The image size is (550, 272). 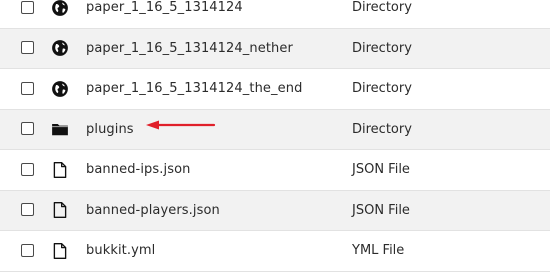 I want to click on file-name: paper_1_16_5_1314124_nether, so click(x=189, y=49).